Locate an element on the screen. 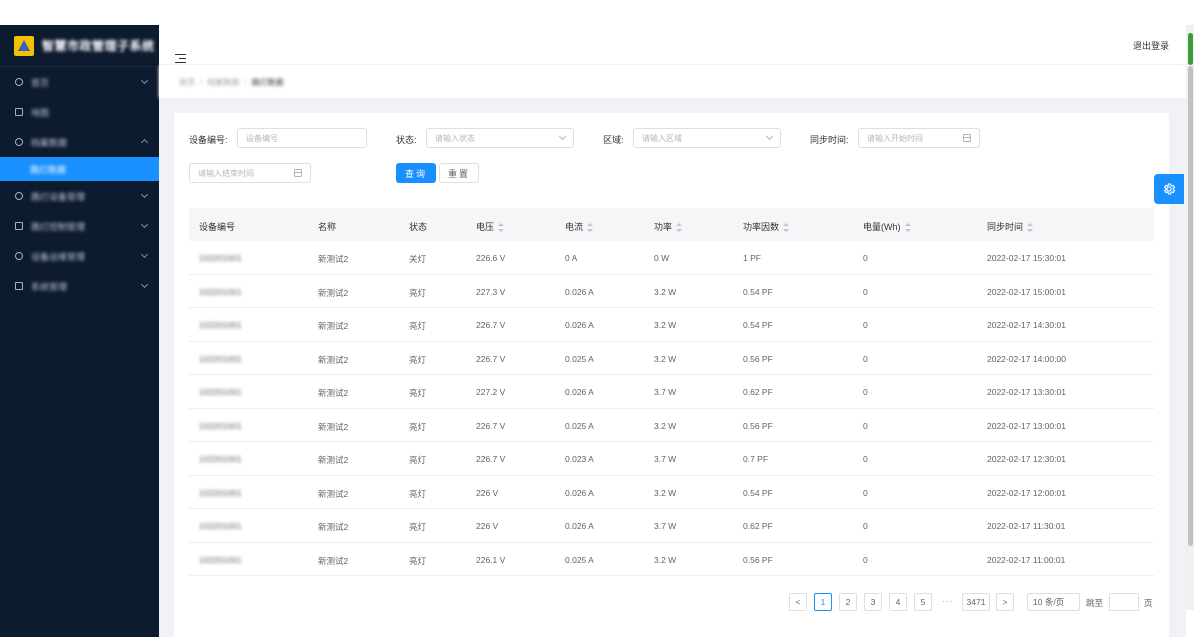 The image size is (1194, 637). page-button-4: 4 is located at coordinates (898, 602).